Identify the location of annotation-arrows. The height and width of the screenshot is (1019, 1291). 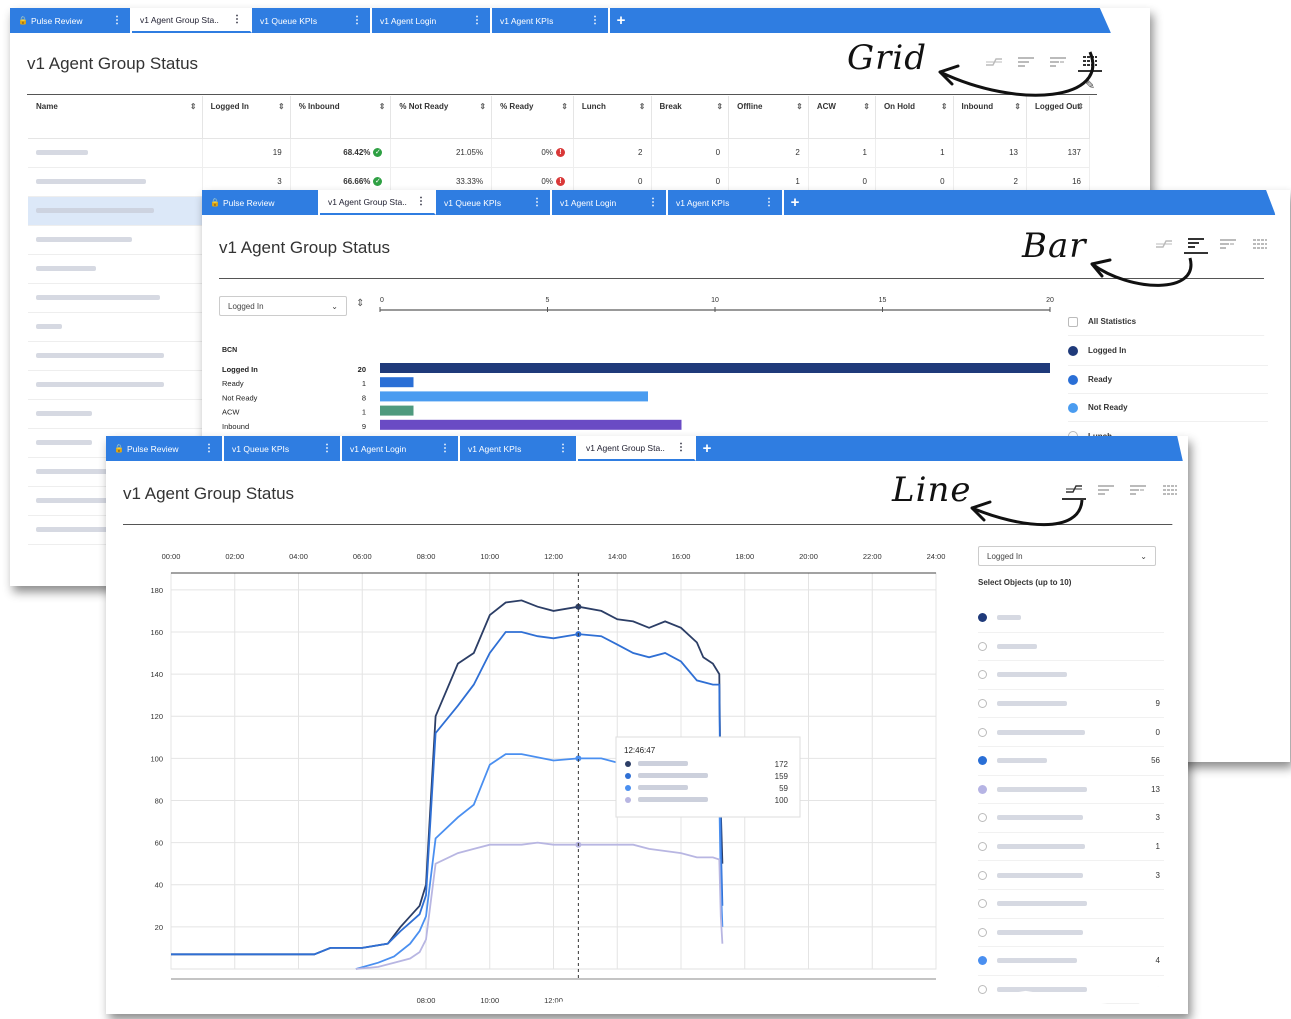
(1065, 289).